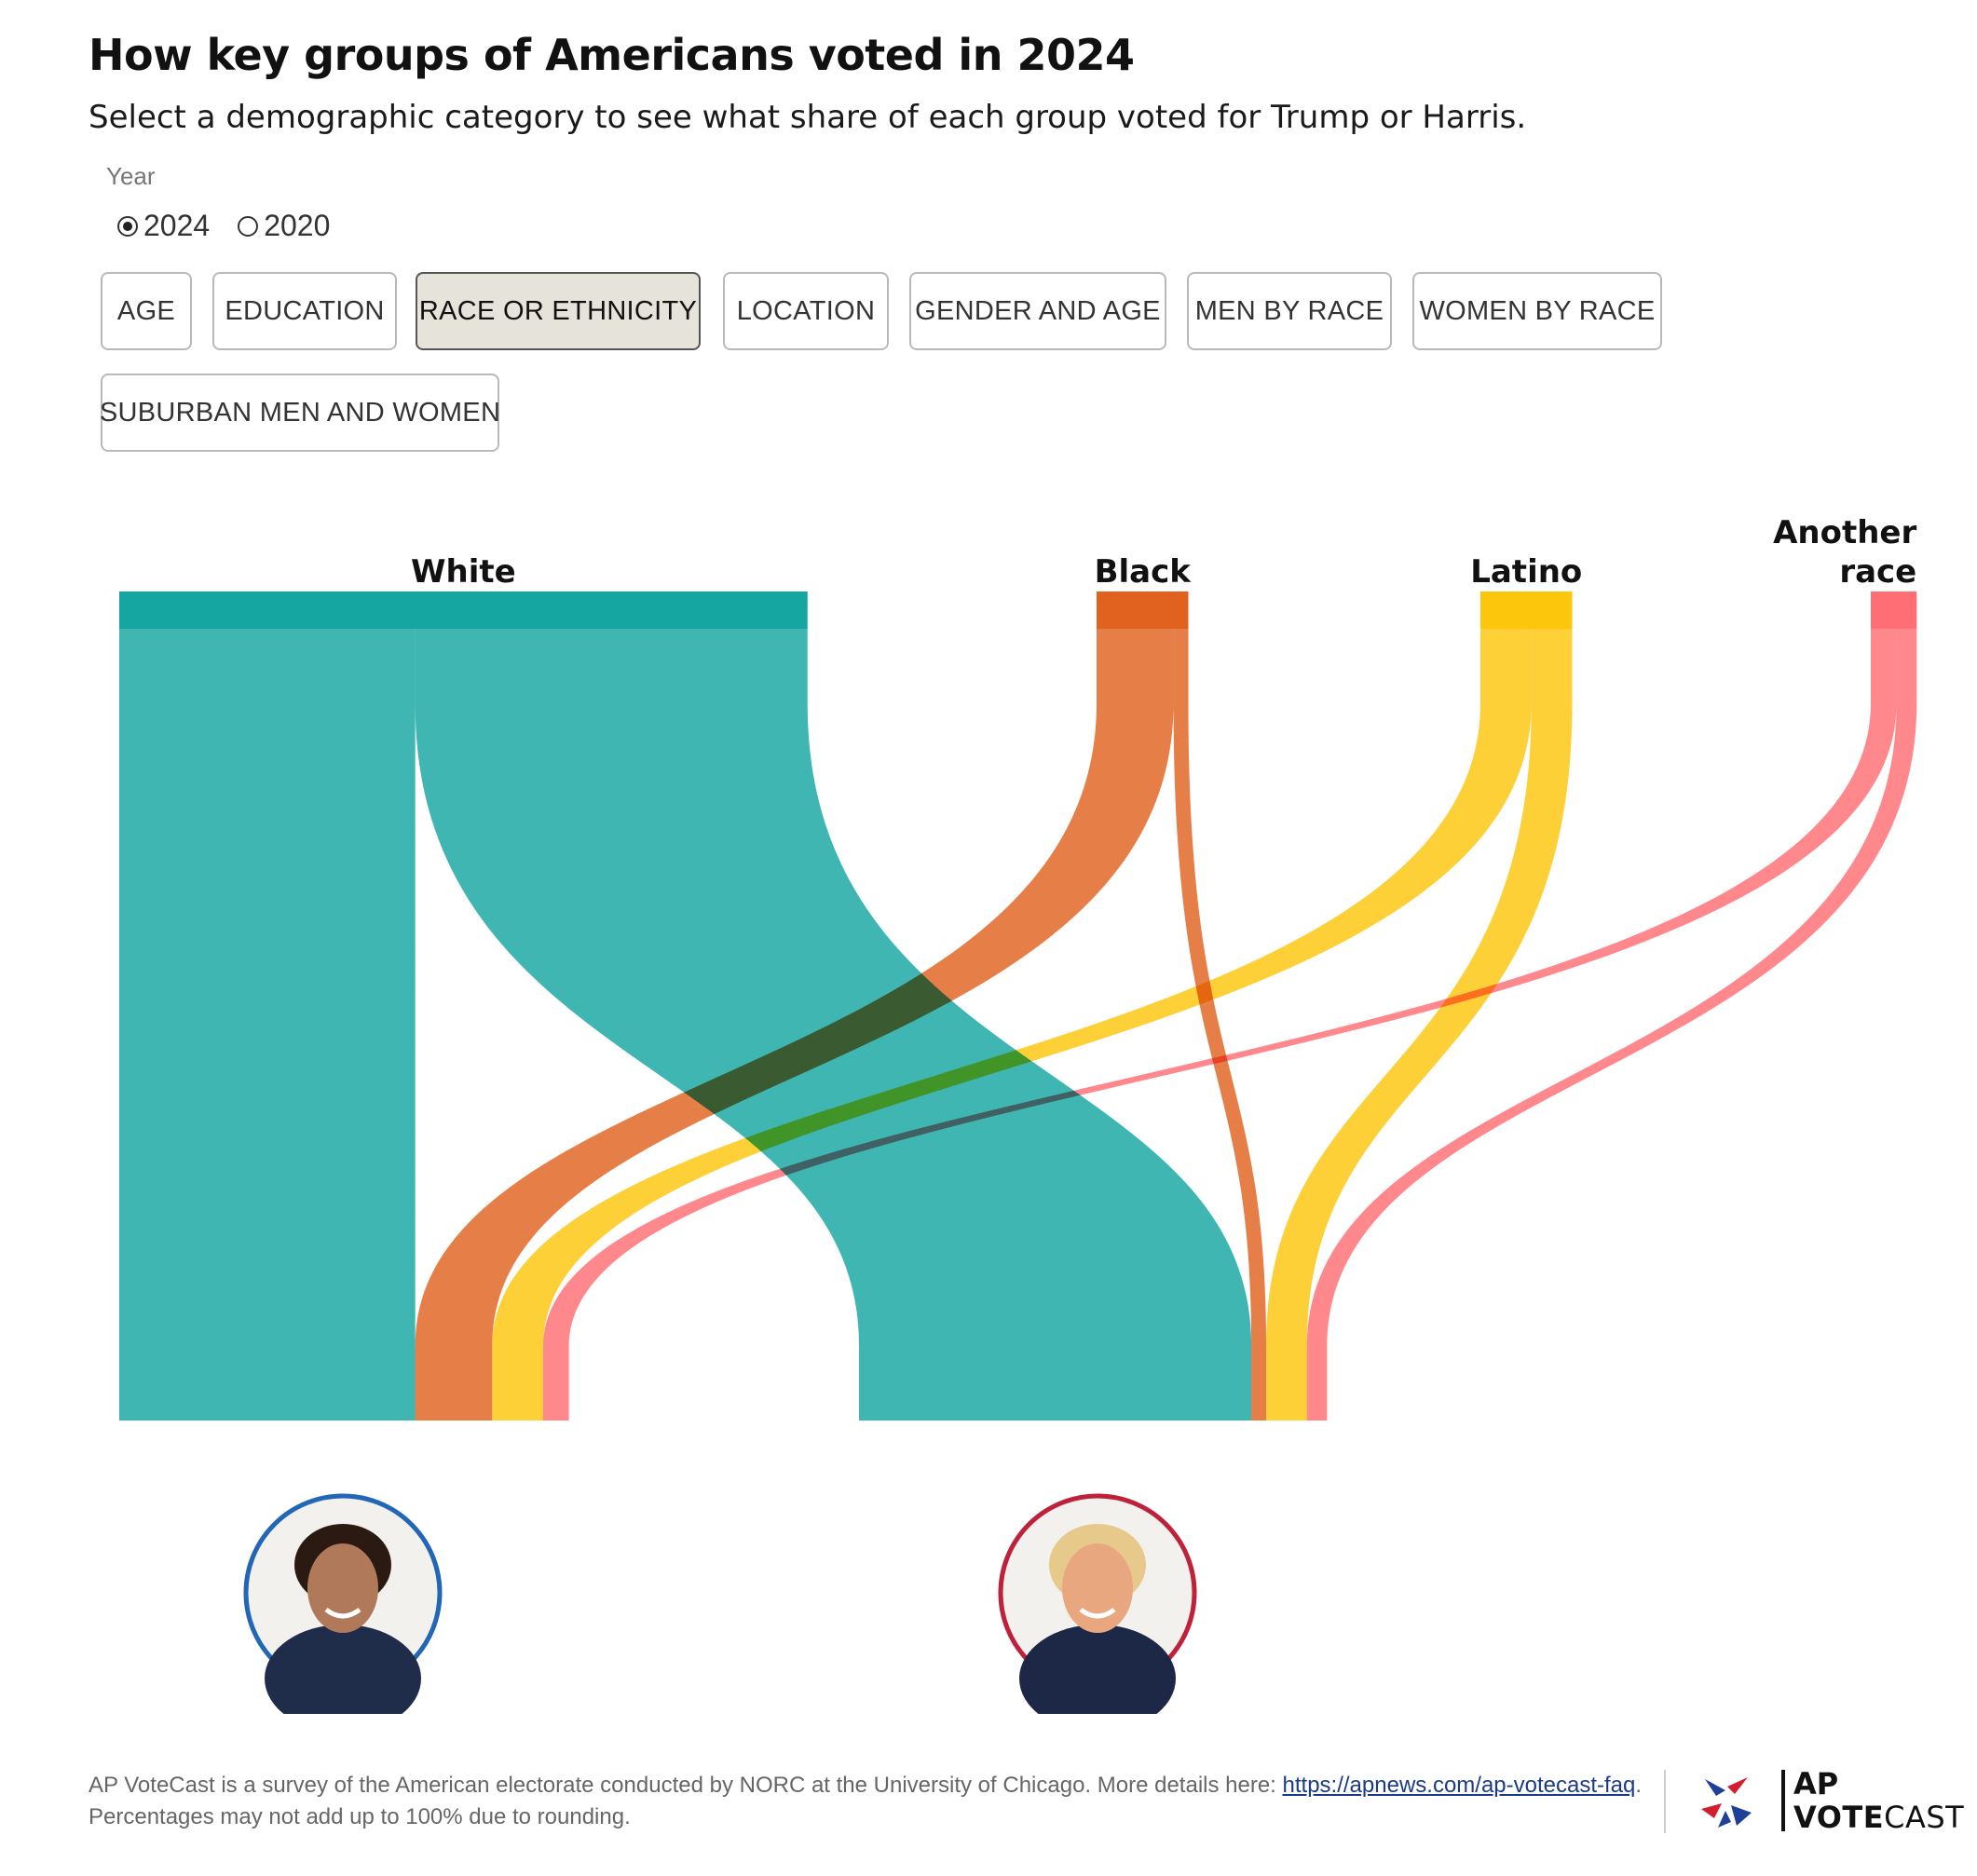 This screenshot has width=1977, height=1876. What do you see at coordinates (806, 311) in the screenshot?
I see `category-button-location: LOCATION` at bounding box center [806, 311].